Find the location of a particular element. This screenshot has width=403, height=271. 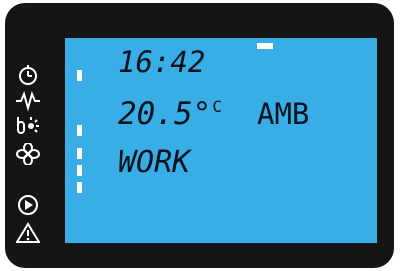

timer-icon is located at coordinates (28, 75).